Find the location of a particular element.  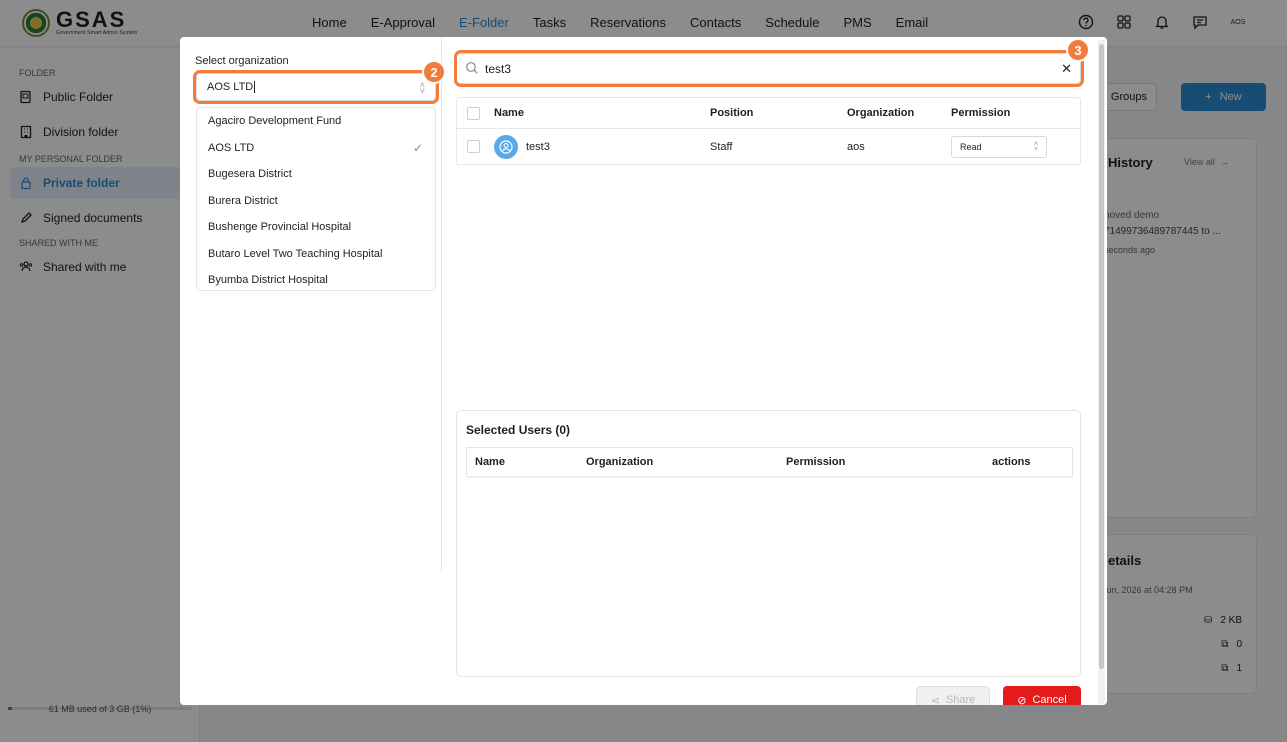

cancel-button: ⊘ Cancel is located at coordinates (1042, 695).